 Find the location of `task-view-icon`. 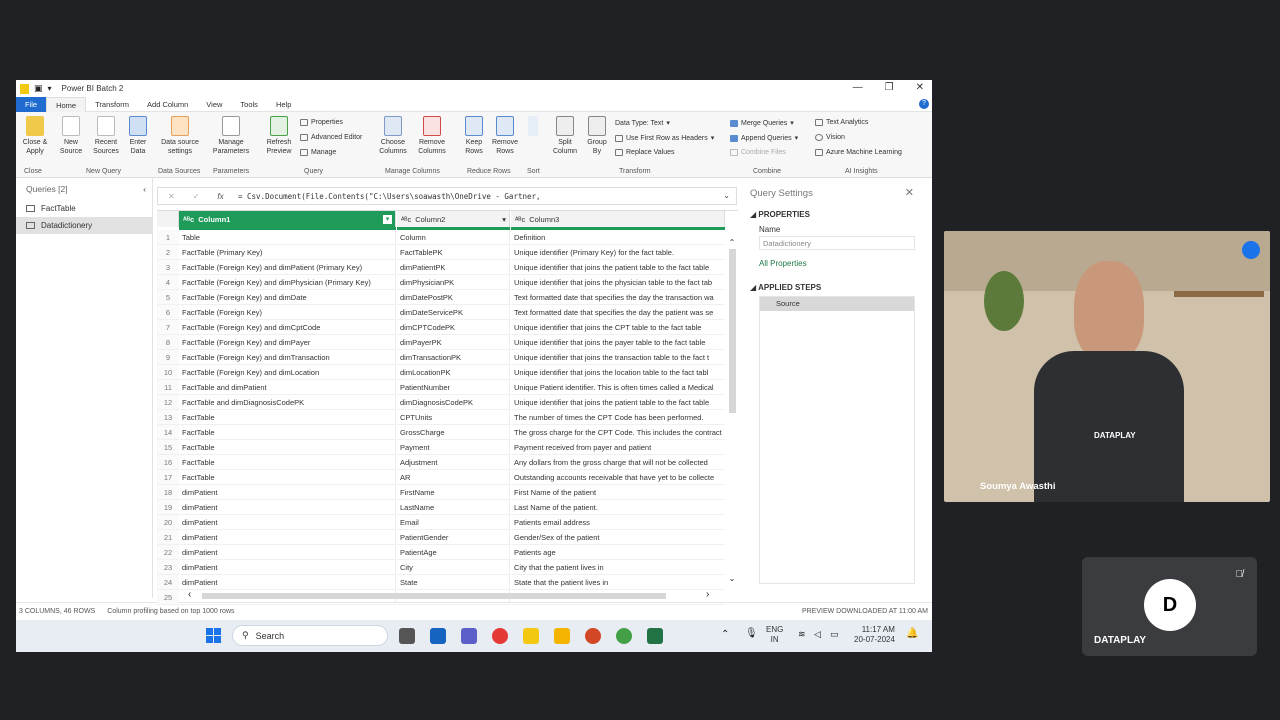

task-view-icon is located at coordinates (407, 636).